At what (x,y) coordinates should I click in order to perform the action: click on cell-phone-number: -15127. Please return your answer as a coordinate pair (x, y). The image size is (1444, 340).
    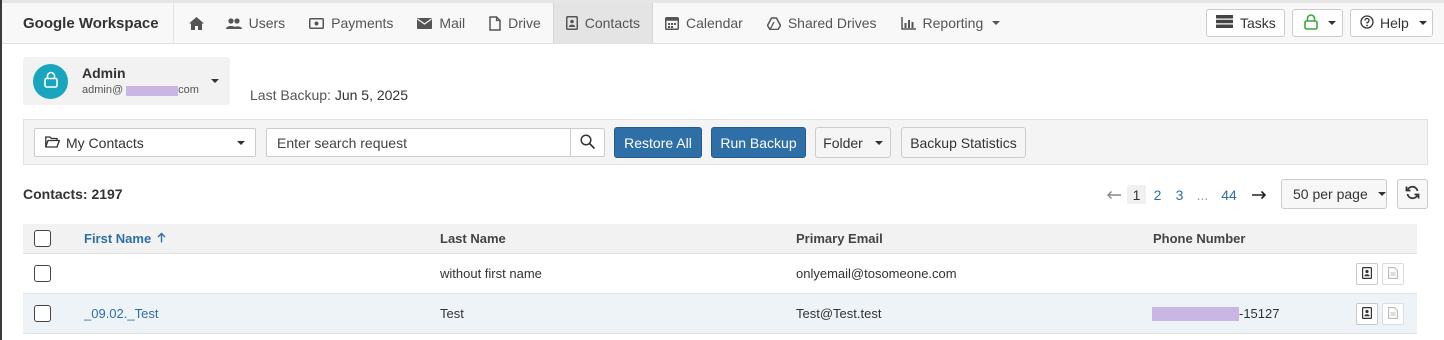
    Looking at the image, I should click on (1215, 313).